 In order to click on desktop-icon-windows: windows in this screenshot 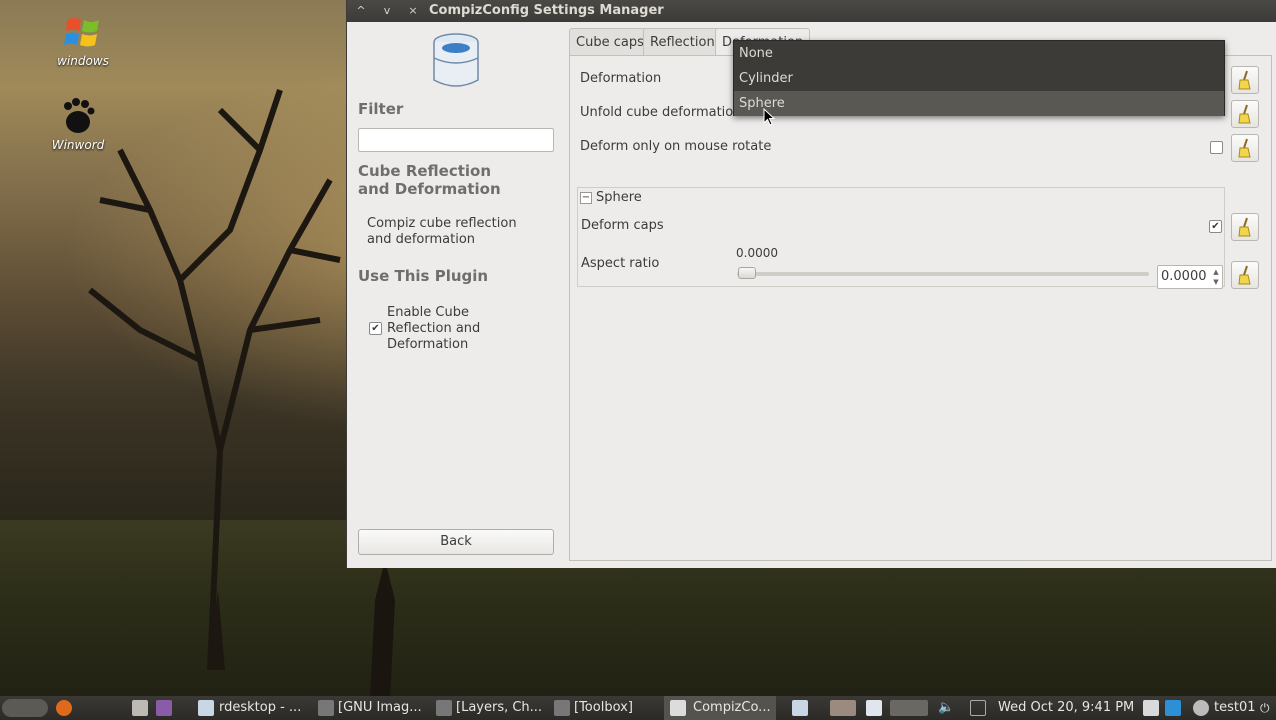, I will do `click(83, 40)`.